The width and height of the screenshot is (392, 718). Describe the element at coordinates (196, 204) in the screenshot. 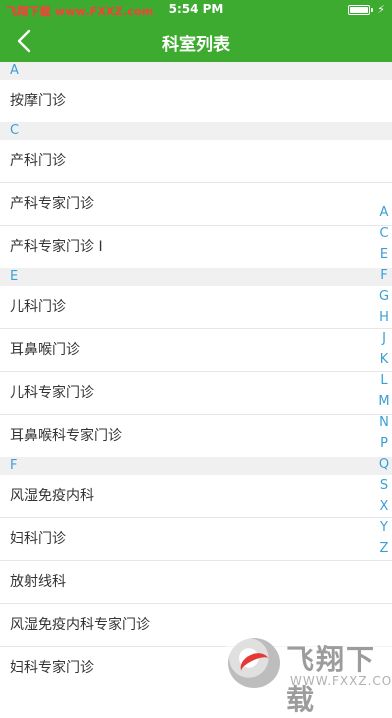

I see `list-item: 产科专家门诊` at that location.